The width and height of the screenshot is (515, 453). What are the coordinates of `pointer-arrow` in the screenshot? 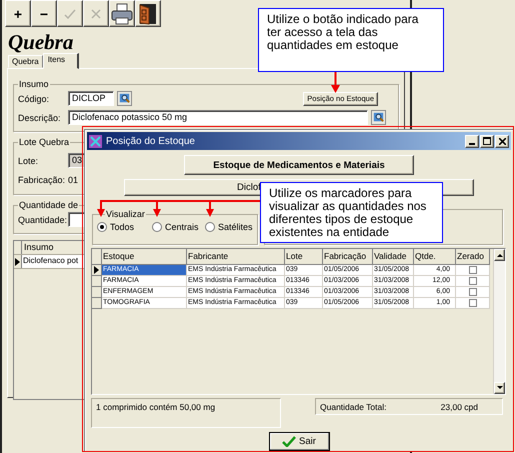 It's located at (335, 82).